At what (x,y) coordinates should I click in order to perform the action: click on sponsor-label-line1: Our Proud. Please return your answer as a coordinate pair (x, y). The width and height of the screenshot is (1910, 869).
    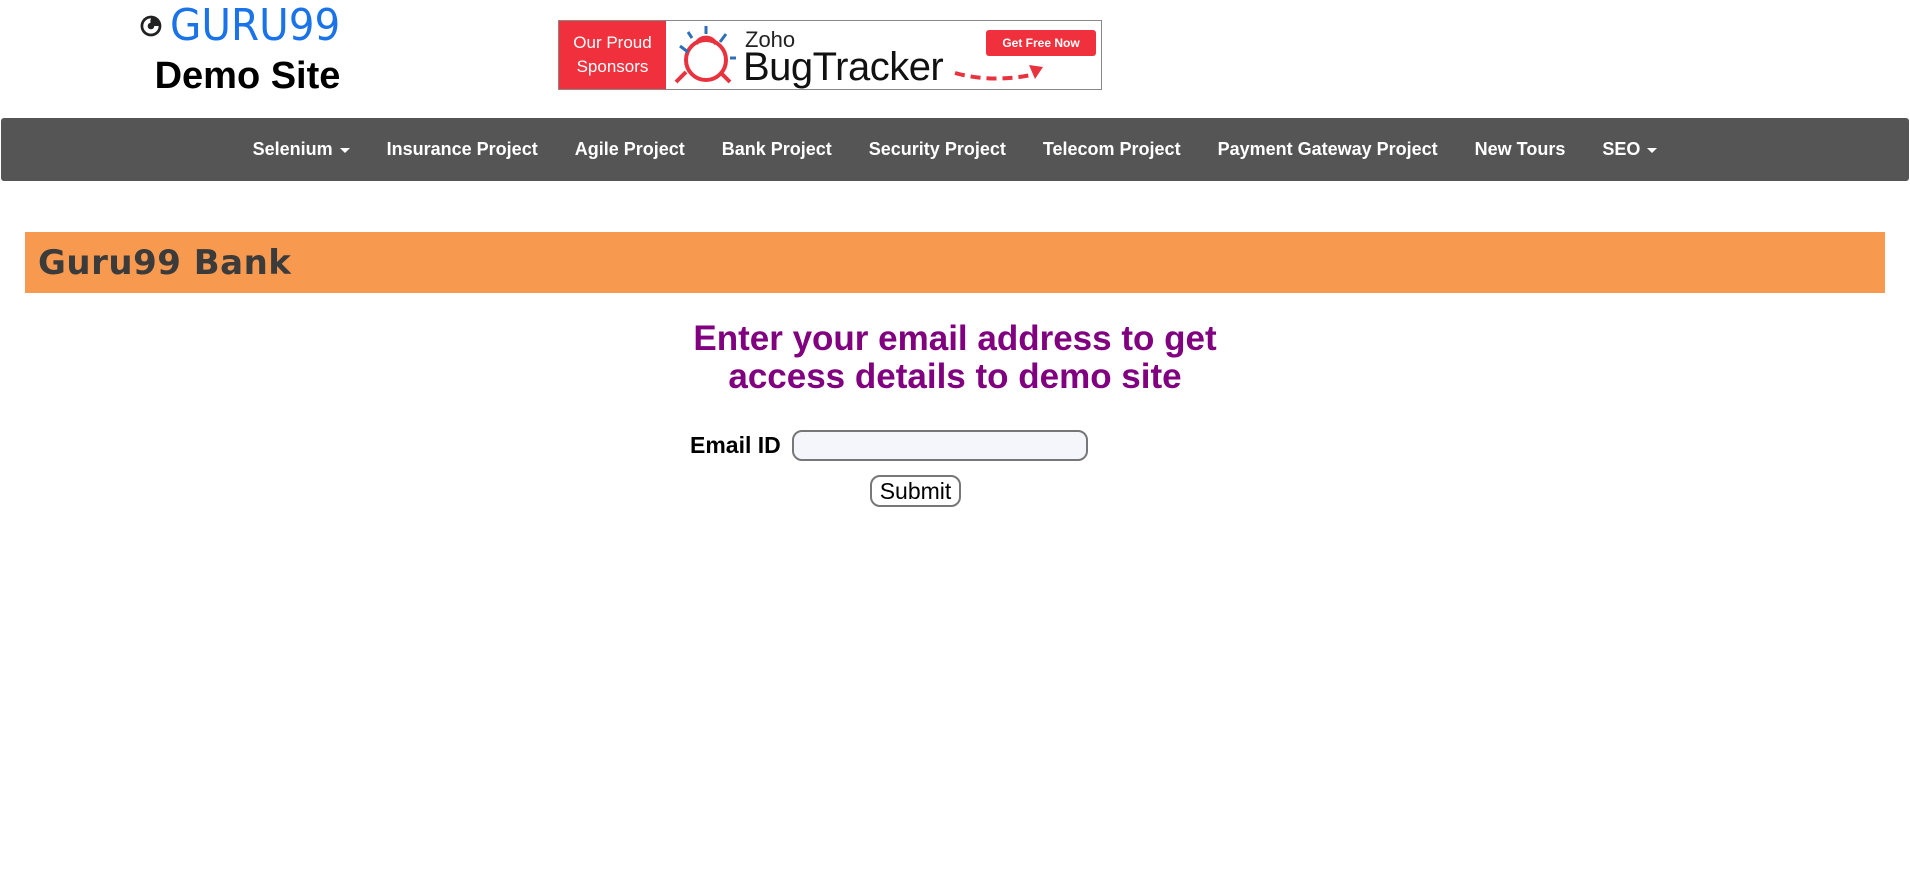
    Looking at the image, I should click on (612, 42).